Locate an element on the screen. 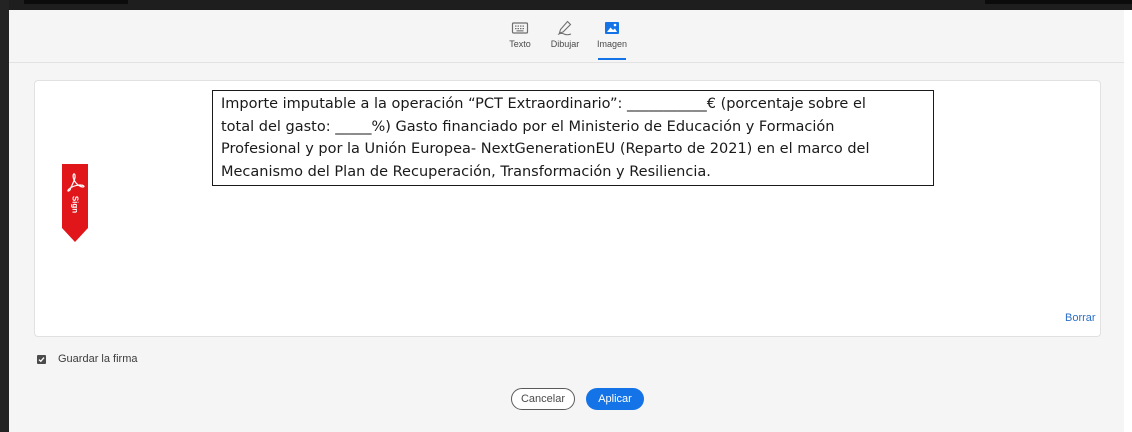  image-icon is located at coordinates (612, 28).